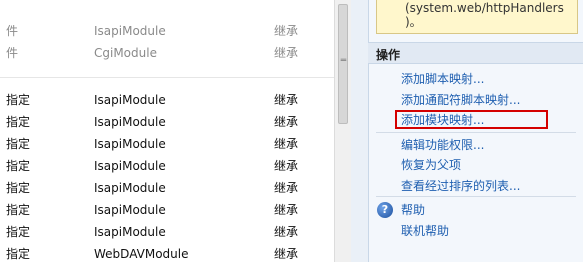 Image resolution: width=583 pixels, height=265 pixels. Describe the element at coordinates (167, 31) in the screenshot. I see `table-row: 件 IsapiModule 继承` at that location.